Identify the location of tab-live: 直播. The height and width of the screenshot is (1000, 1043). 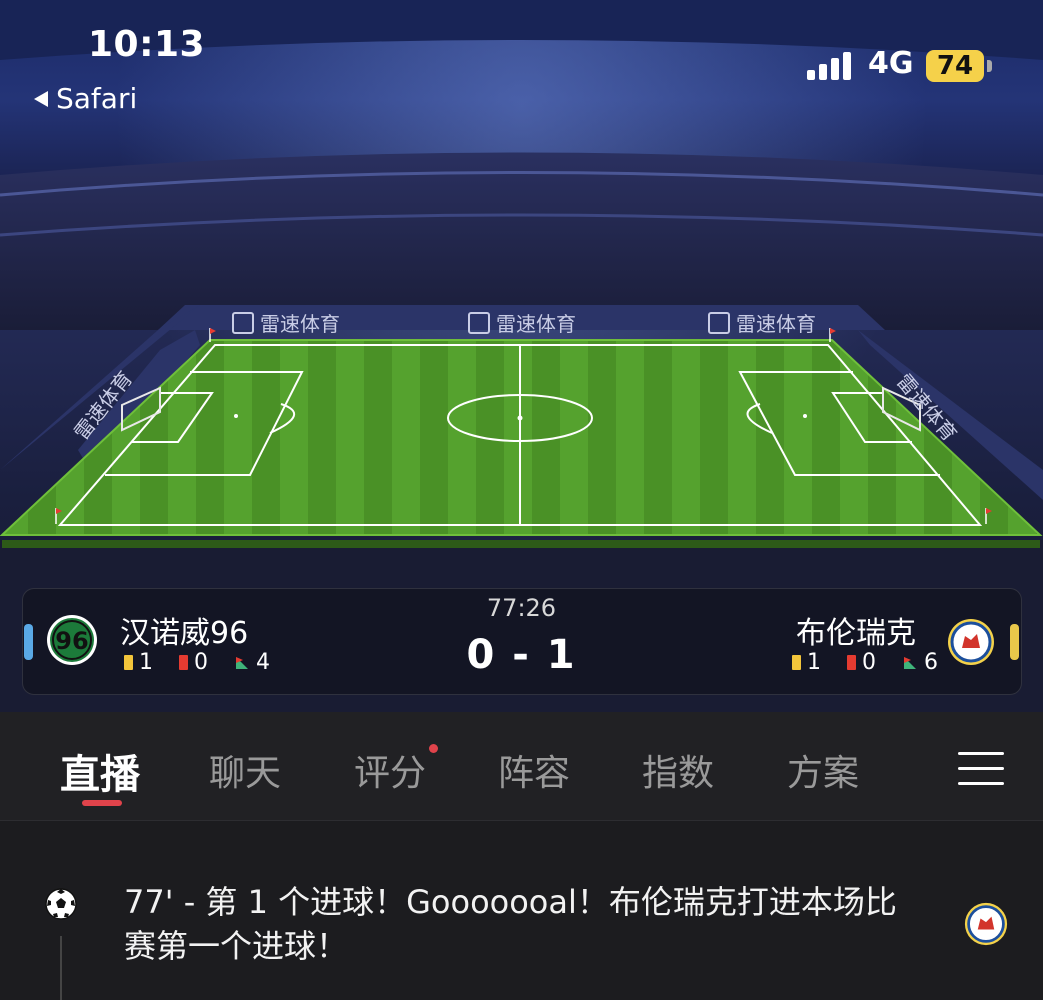
(100, 771).